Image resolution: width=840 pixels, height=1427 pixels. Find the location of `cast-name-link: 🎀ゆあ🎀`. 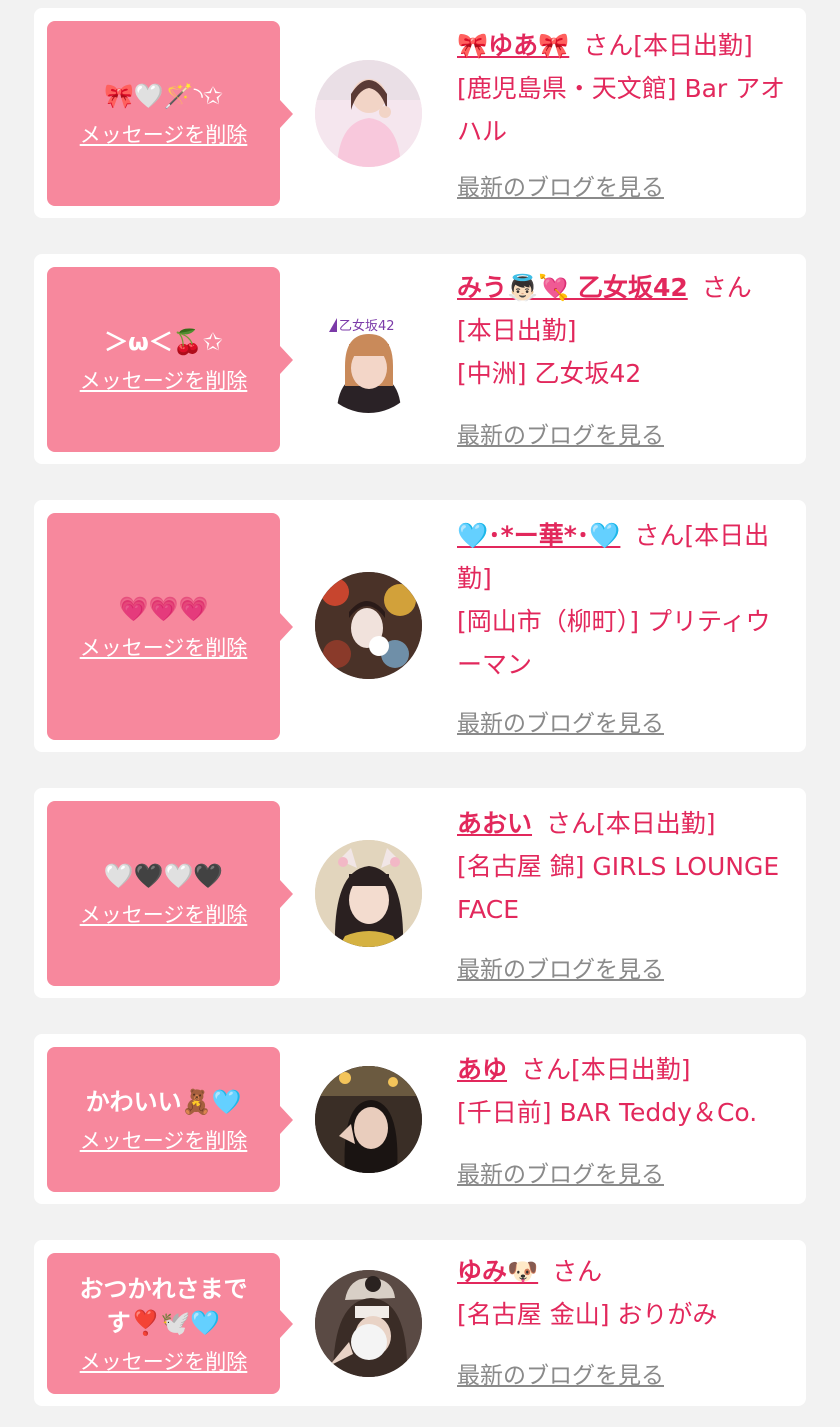

cast-name-link: 🎀ゆあ🎀 is located at coordinates (513, 45).